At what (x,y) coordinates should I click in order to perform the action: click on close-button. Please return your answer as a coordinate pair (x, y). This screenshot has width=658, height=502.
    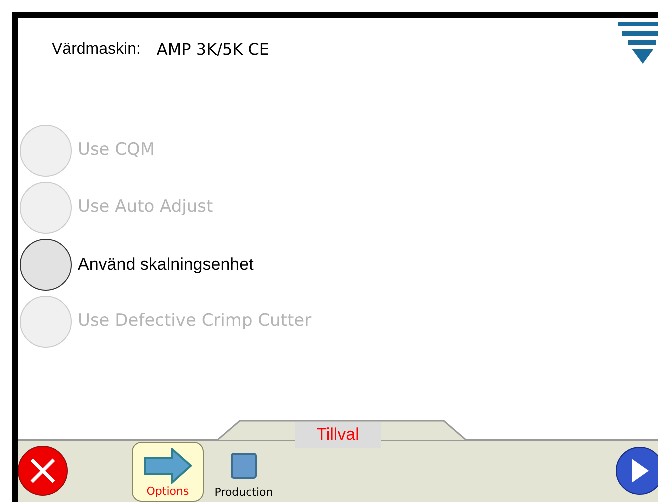
    Looking at the image, I should click on (43, 471).